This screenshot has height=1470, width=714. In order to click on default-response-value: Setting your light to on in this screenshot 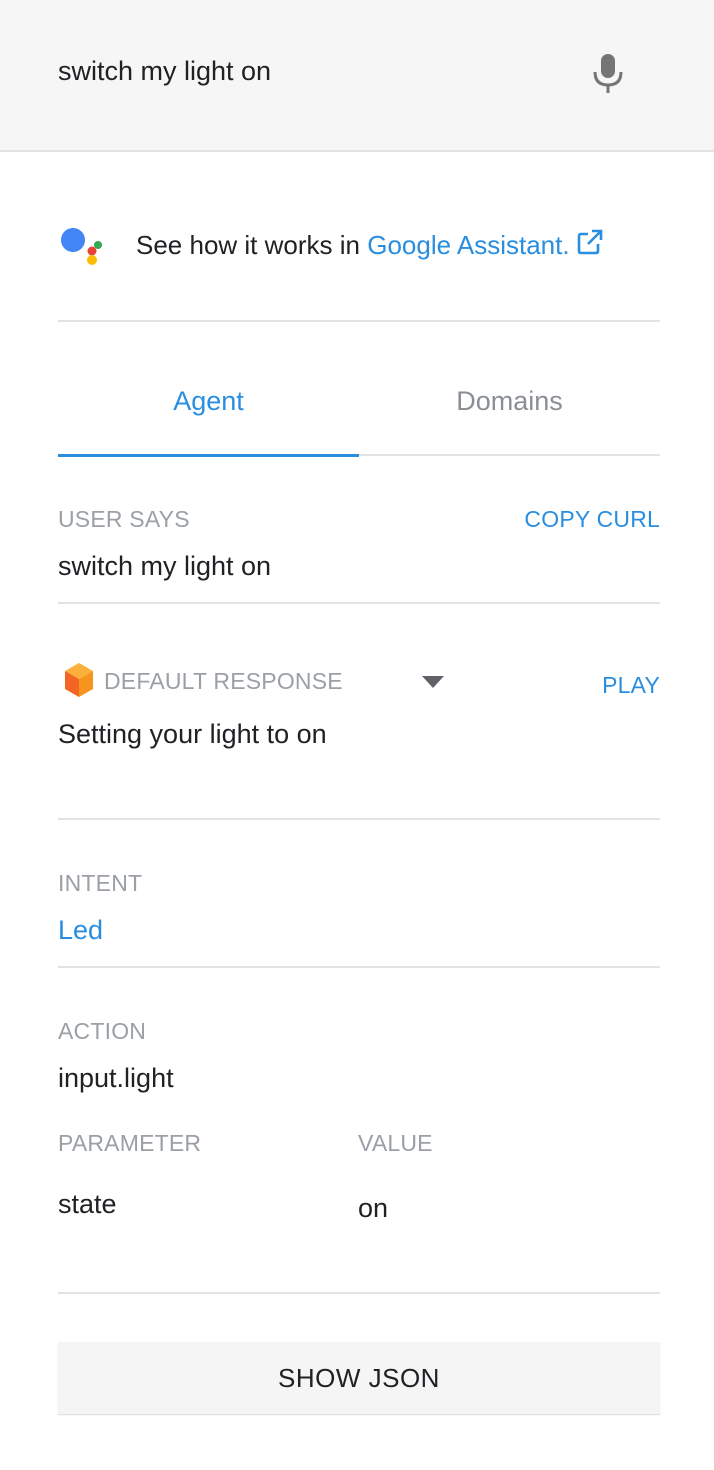, I will do `click(192, 734)`.